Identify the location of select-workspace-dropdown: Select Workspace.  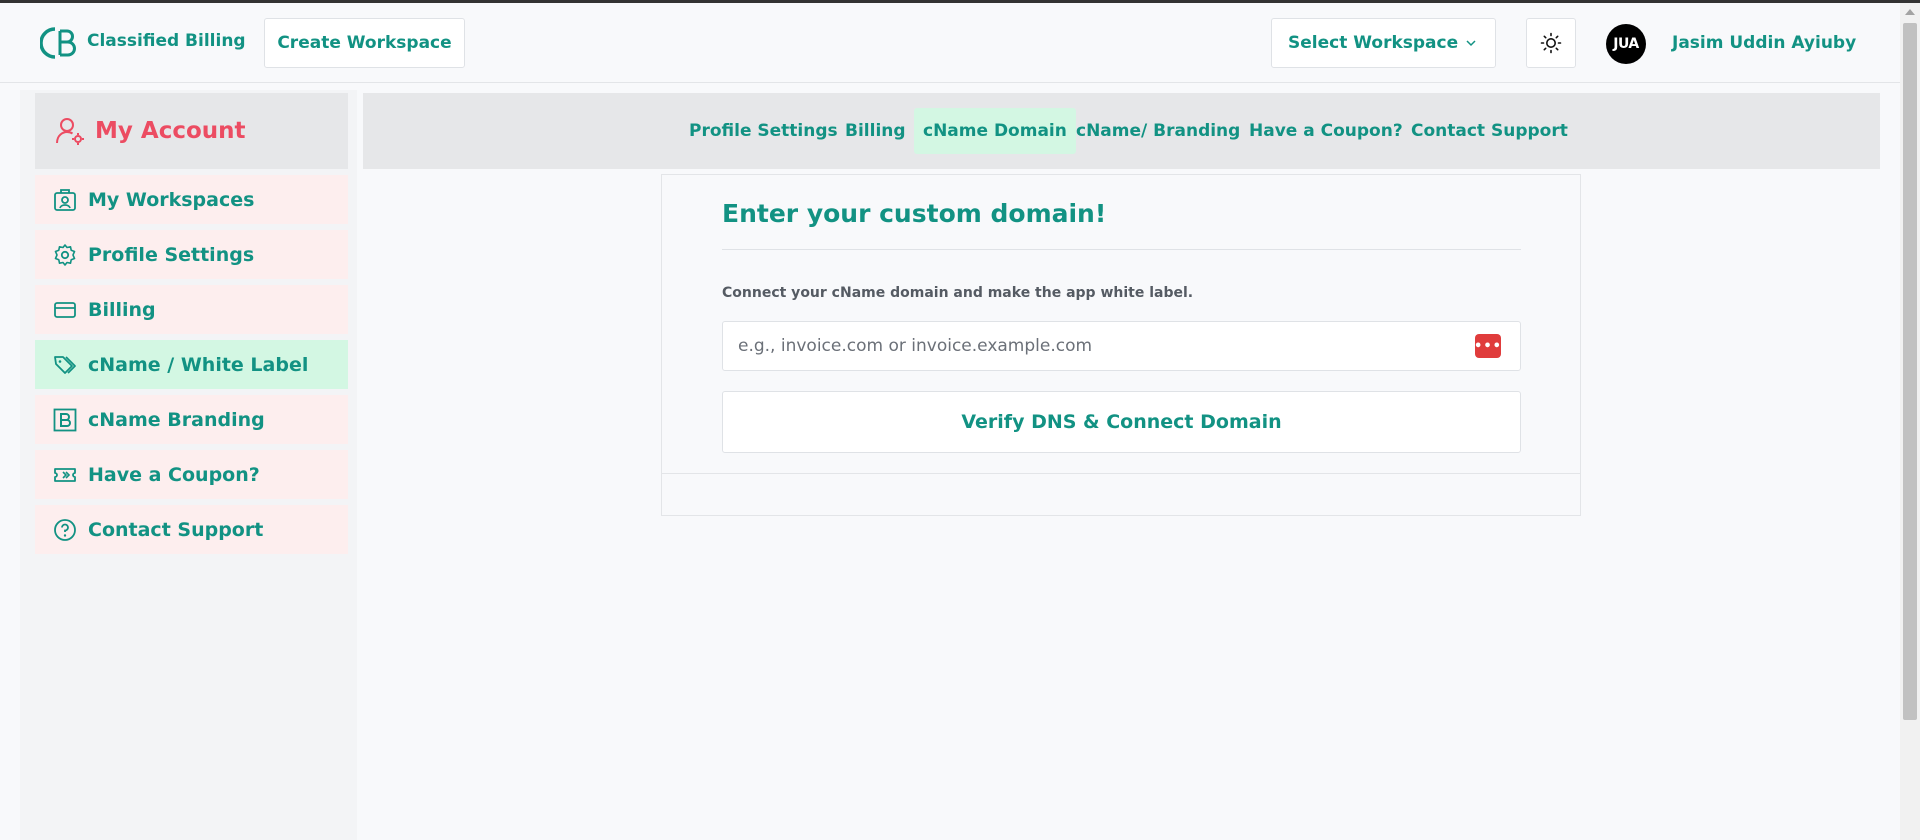
(1383, 43).